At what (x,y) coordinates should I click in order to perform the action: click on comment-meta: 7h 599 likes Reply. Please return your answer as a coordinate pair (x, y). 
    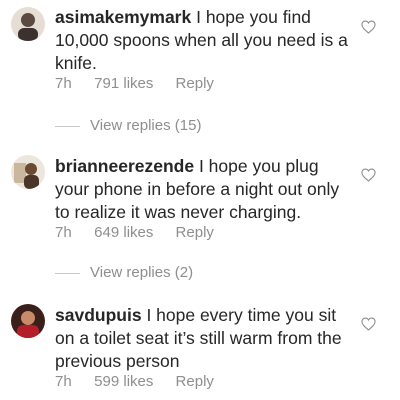
    Looking at the image, I should click on (134, 381).